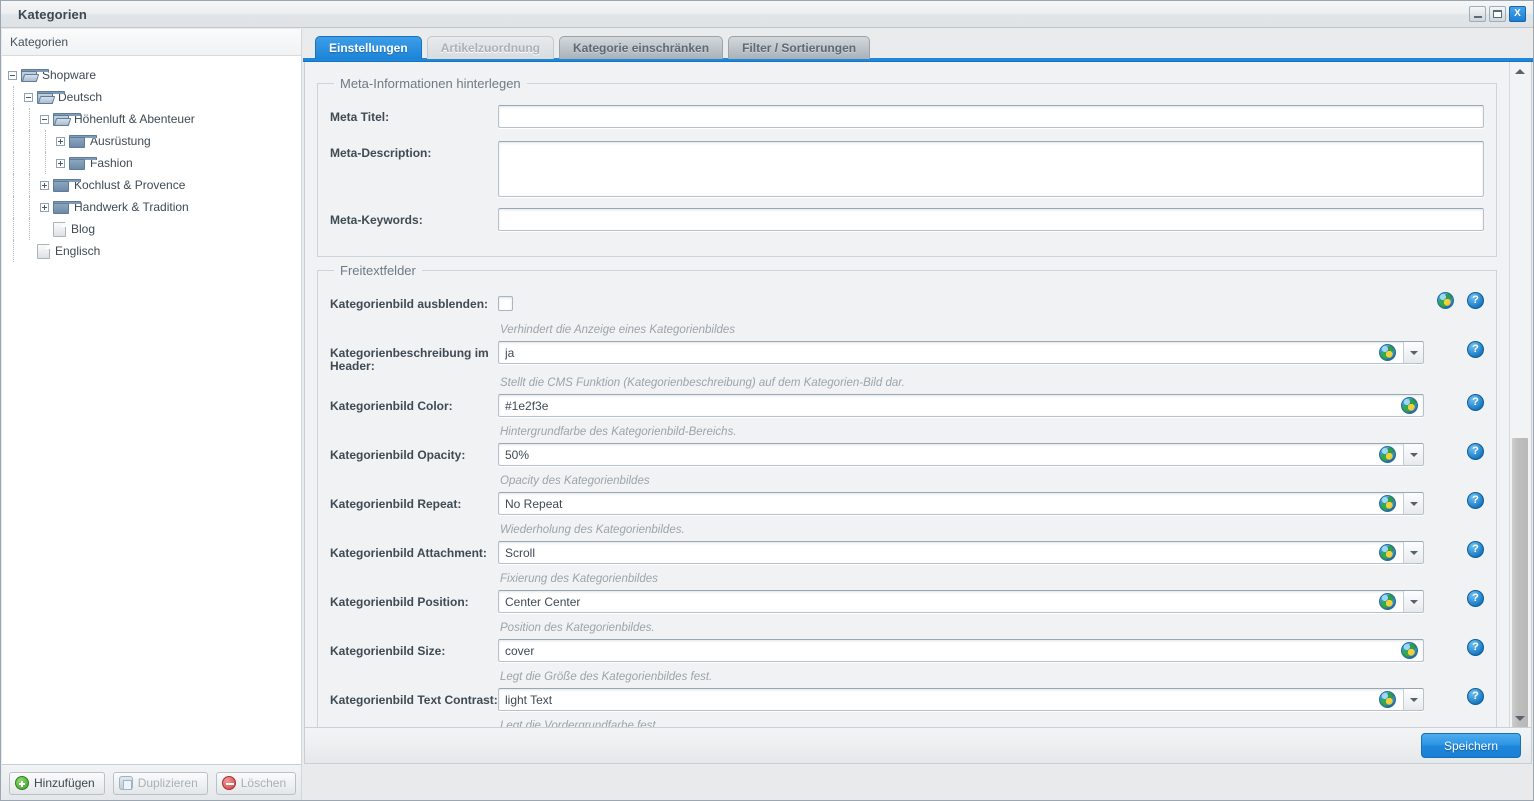 The height and width of the screenshot is (801, 1534). I want to click on meta-information-legend: Meta-Informationen hinterlegen, so click(430, 83).